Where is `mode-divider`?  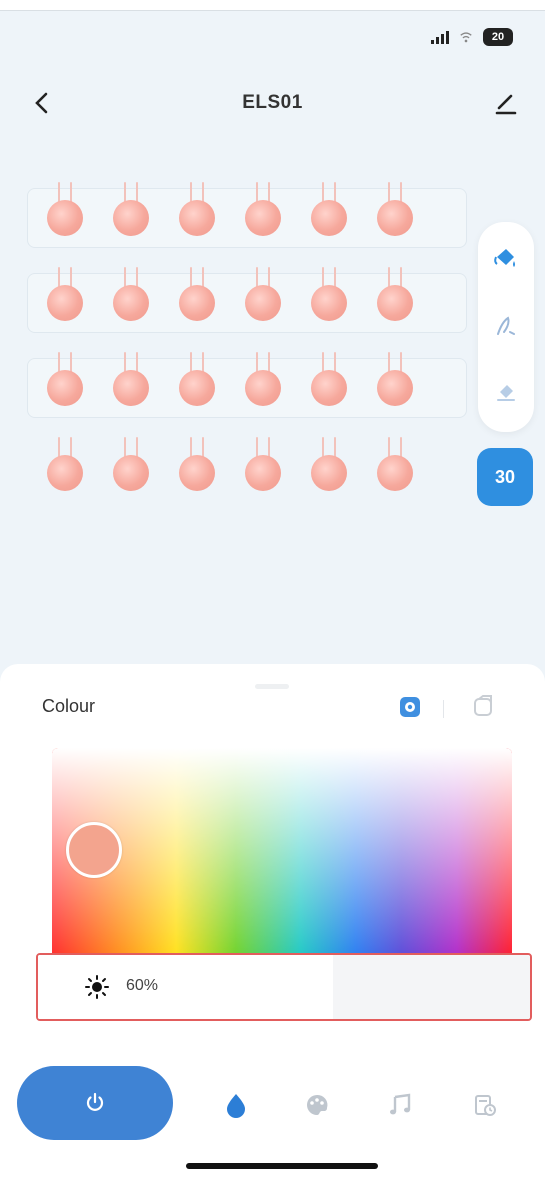
mode-divider is located at coordinates (443, 709).